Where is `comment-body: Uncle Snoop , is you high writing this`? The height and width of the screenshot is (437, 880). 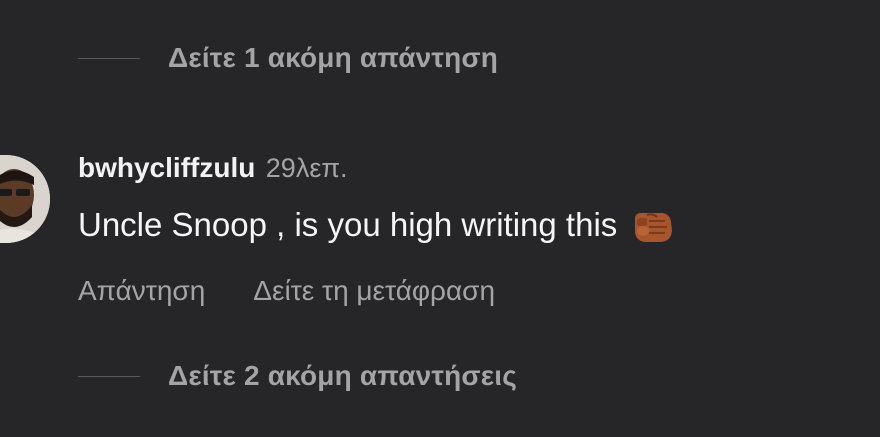
comment-body: Uncle Snoop , is you high writing this is located at coordinates (376, 225).